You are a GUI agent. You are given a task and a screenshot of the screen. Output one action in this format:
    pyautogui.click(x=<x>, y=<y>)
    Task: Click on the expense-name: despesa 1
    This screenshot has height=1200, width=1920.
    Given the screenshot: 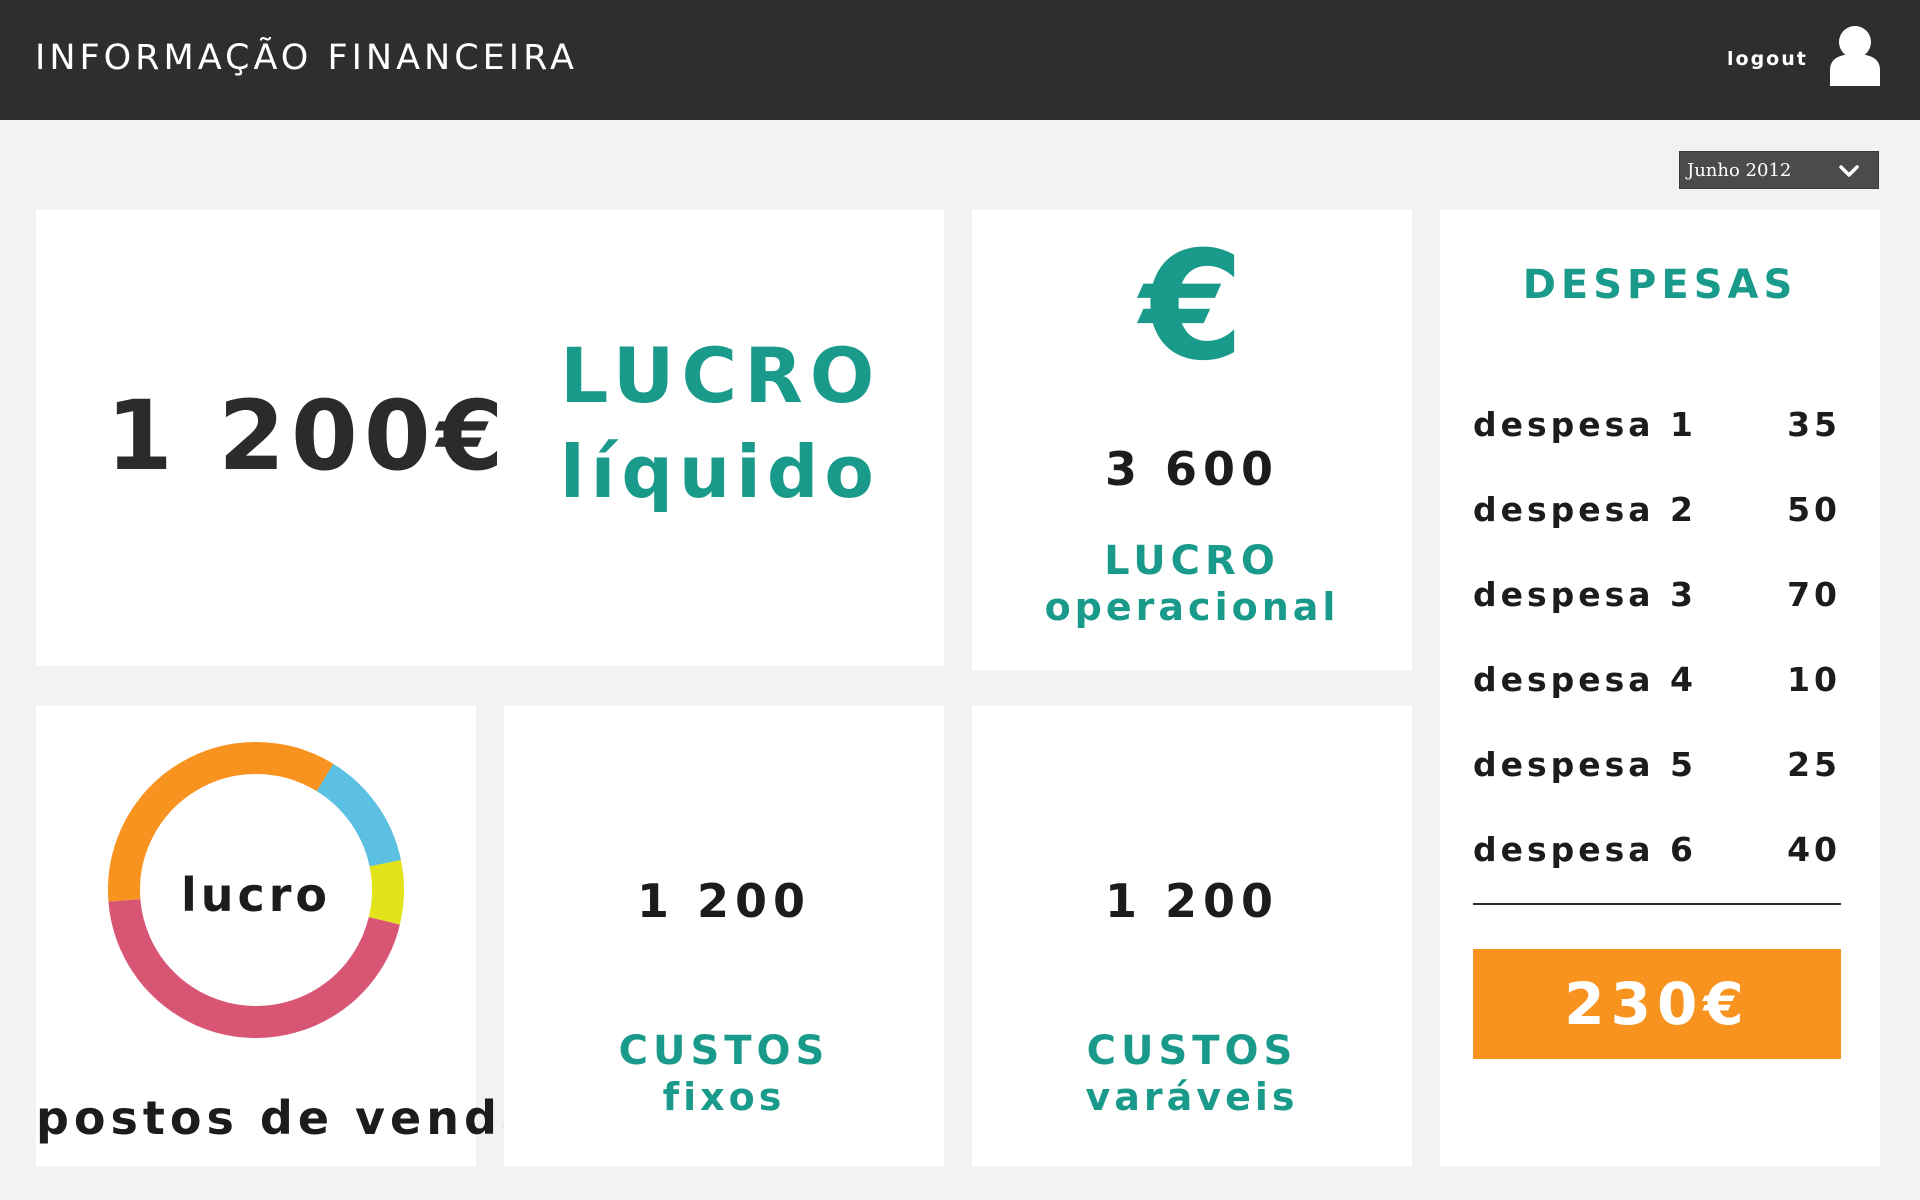 What is the action you would take?
    pyautogui.click(x=1585, y=424)
    